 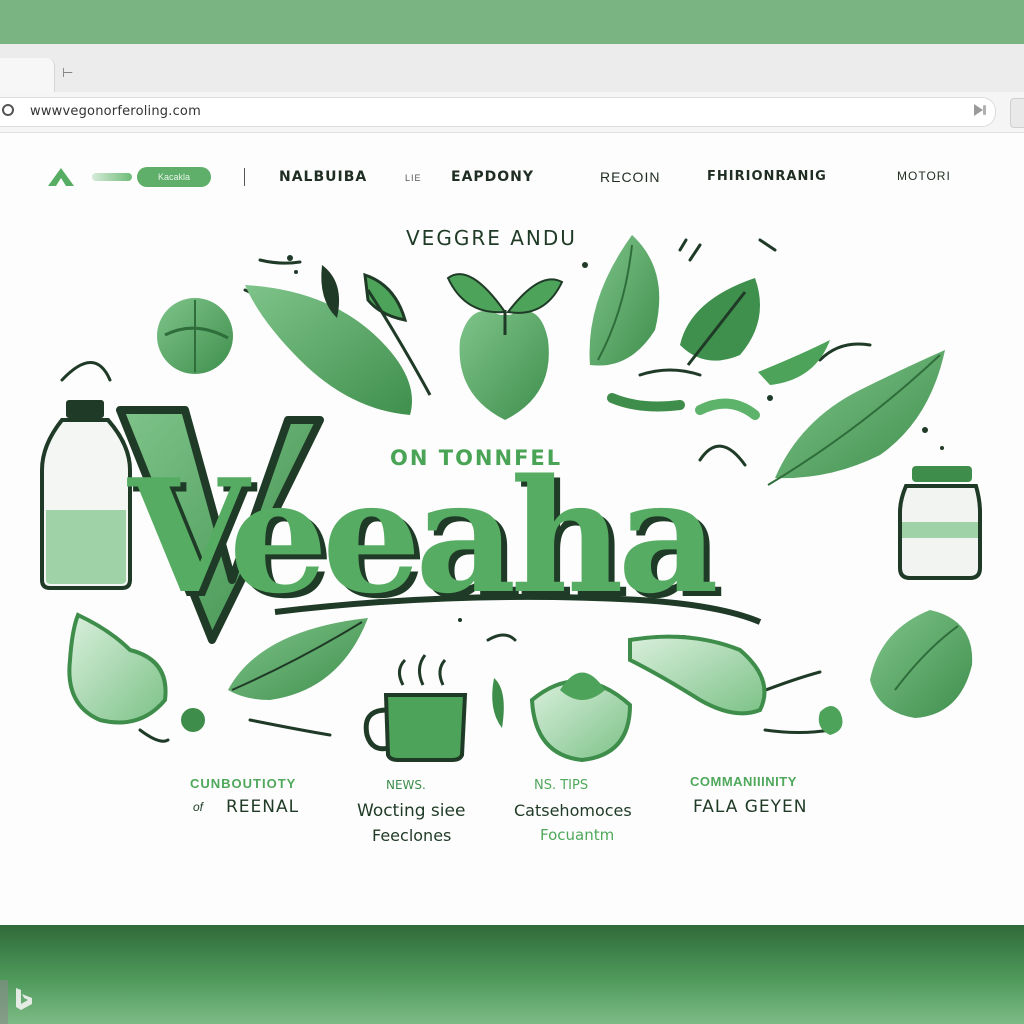 What do you see at coordinates (262, 807) in the screenshot?
I see `feature-1-title: REENAL` at bounding box center [262, 807].